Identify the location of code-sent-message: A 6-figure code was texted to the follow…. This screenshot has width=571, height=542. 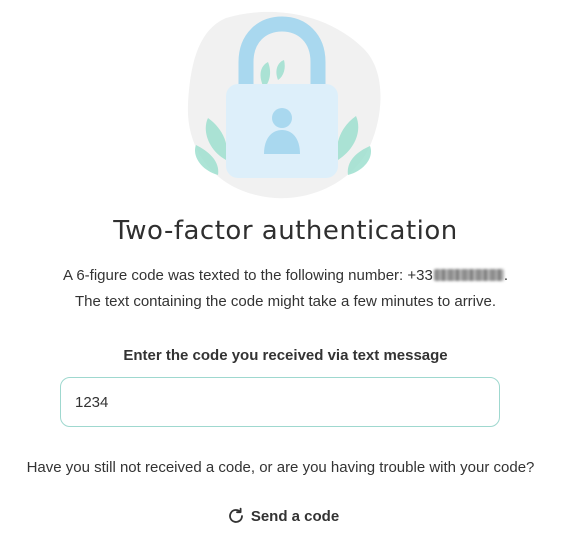
(285, 275).